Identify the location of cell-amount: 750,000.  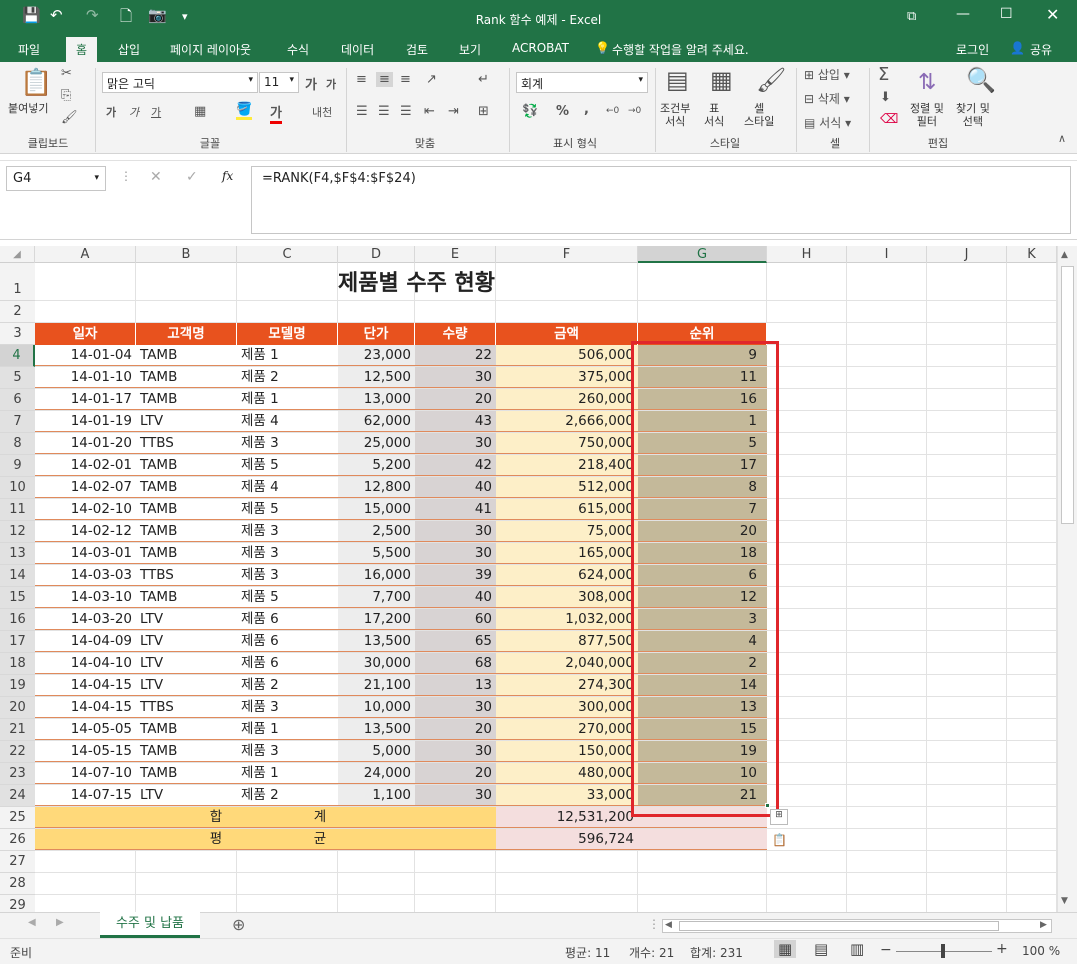
(567, 443).